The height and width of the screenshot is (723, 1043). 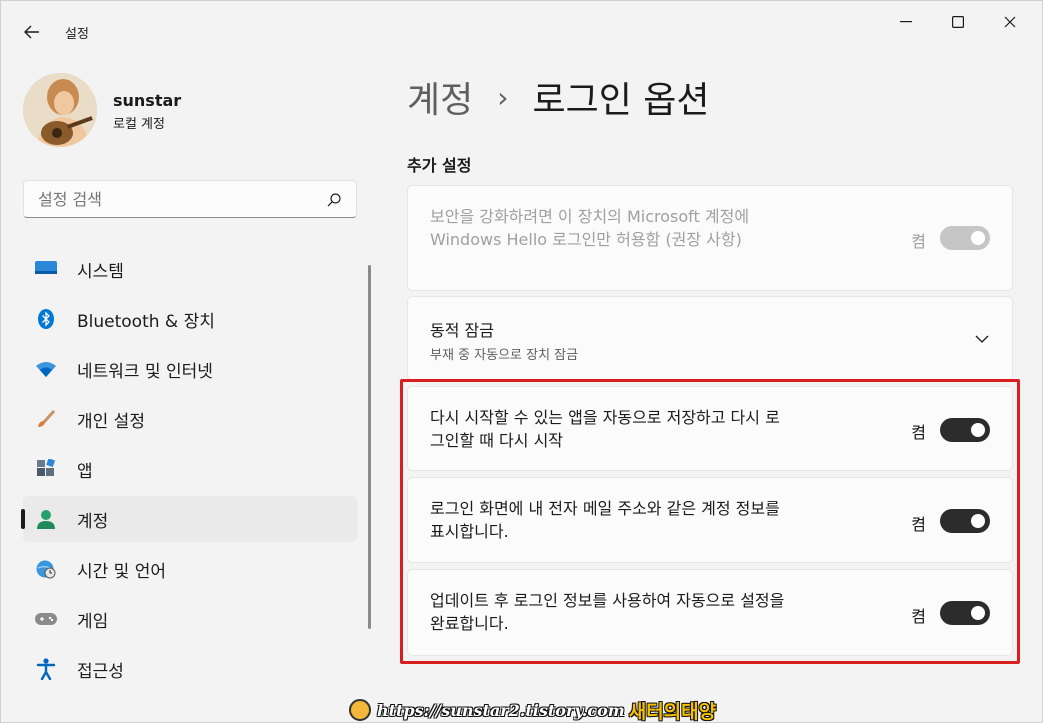 I want to click on search-input, so click(x=168, y=199).